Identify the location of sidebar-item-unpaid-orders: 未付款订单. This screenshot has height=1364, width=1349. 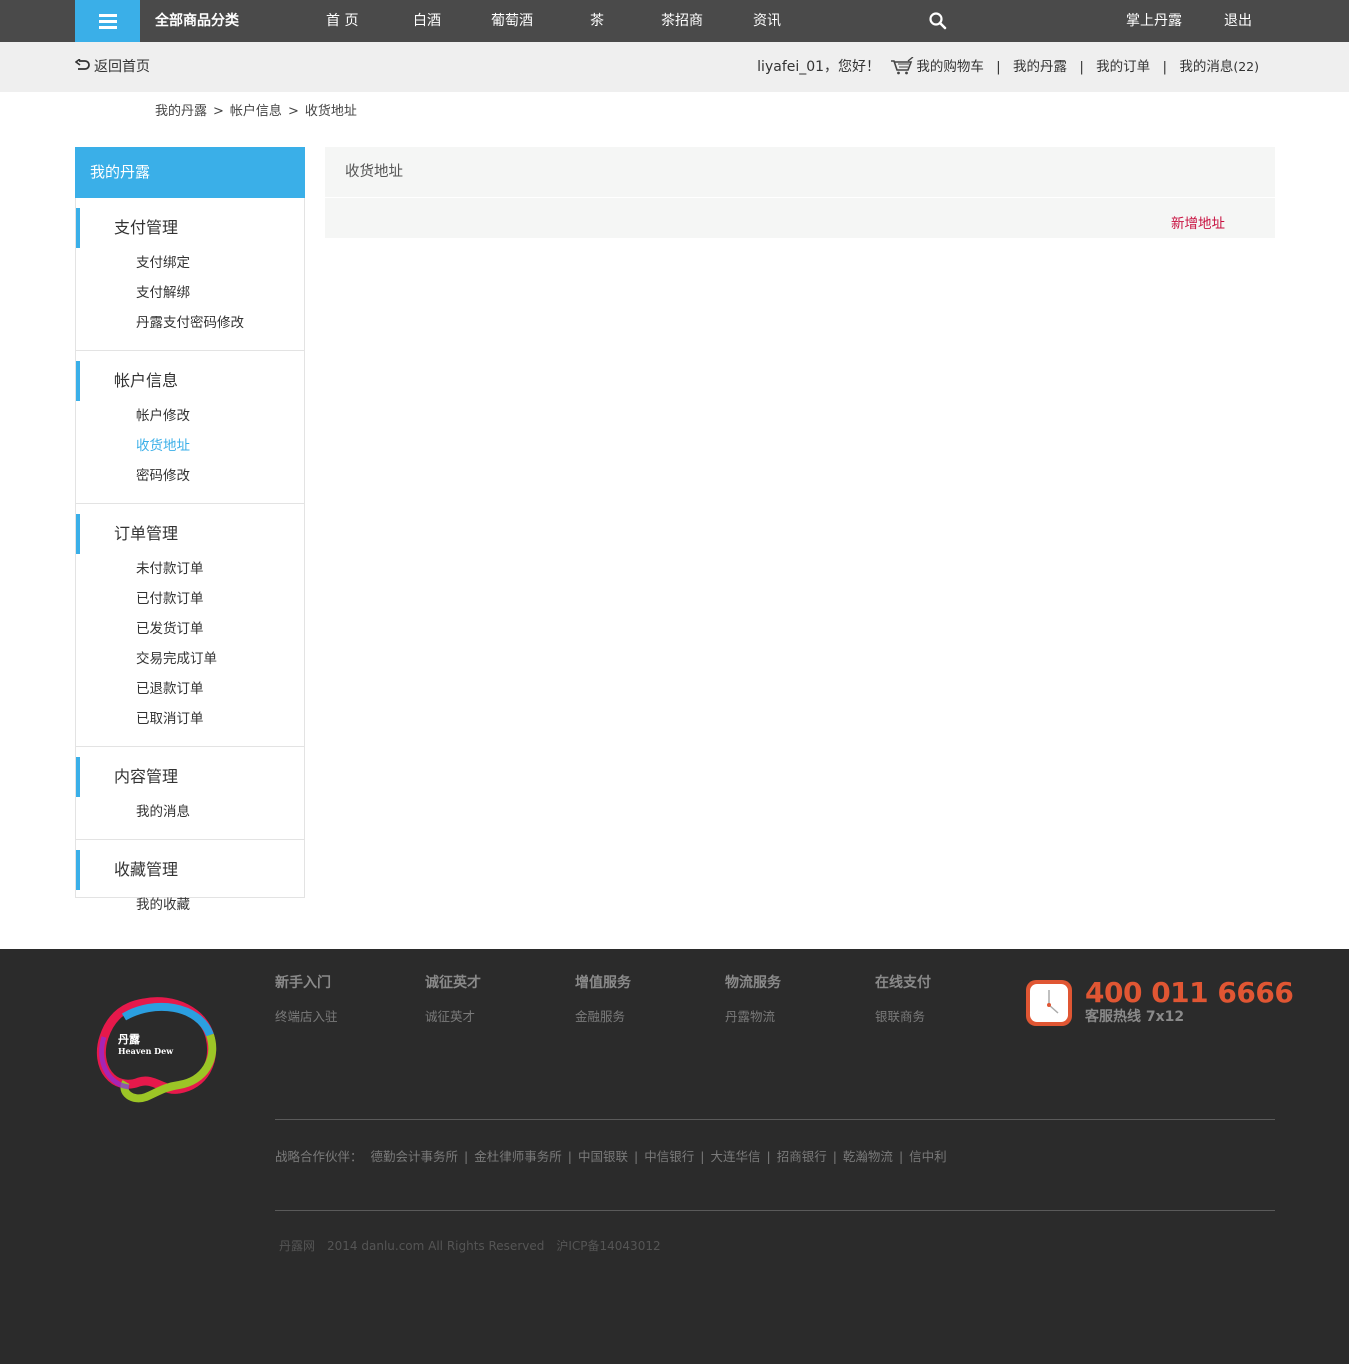
(190, 569).